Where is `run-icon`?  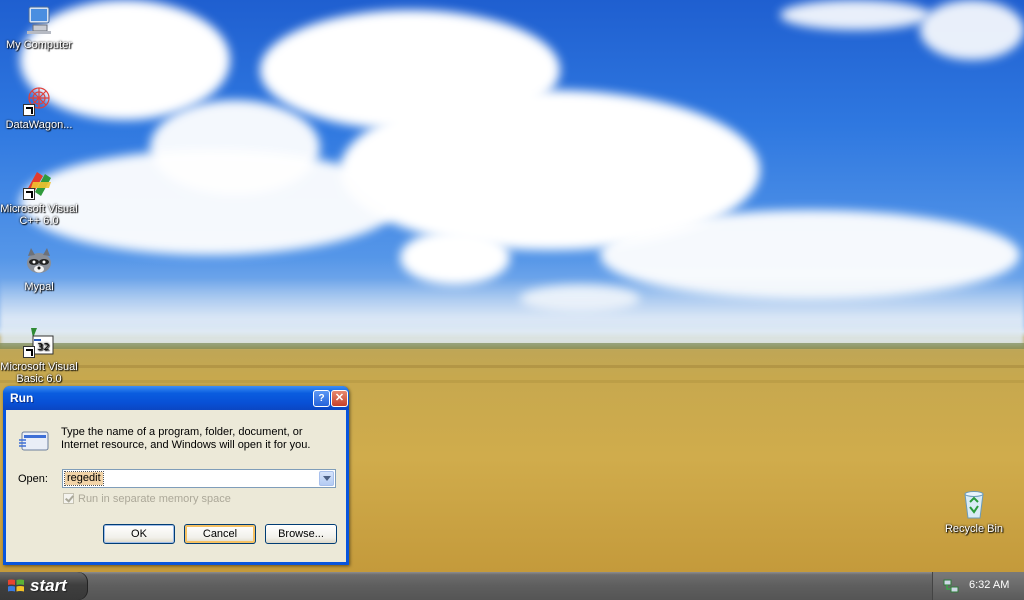 run-icon is located at coordinates (34, 440).